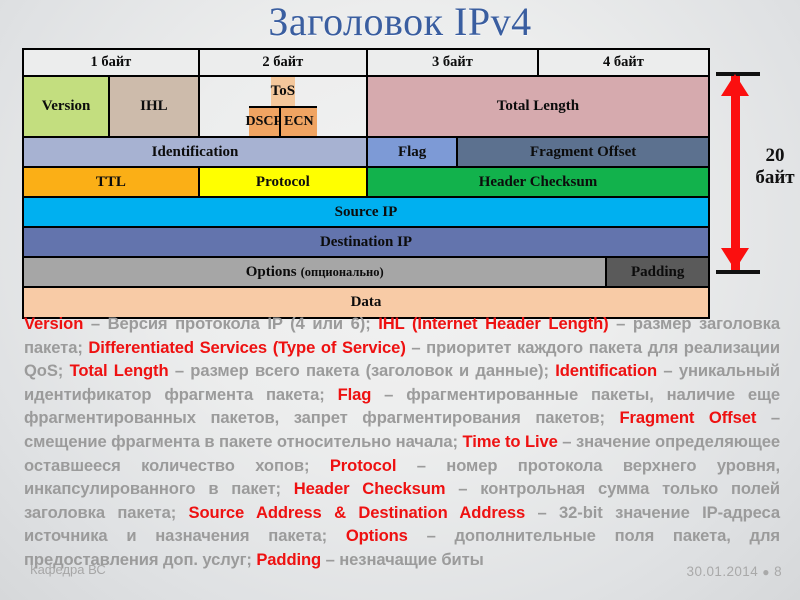  What do you see at coordinates (536, 106) in the screenshot?
I see `field-total-length: Total Length` at bounding box center [536, 106].